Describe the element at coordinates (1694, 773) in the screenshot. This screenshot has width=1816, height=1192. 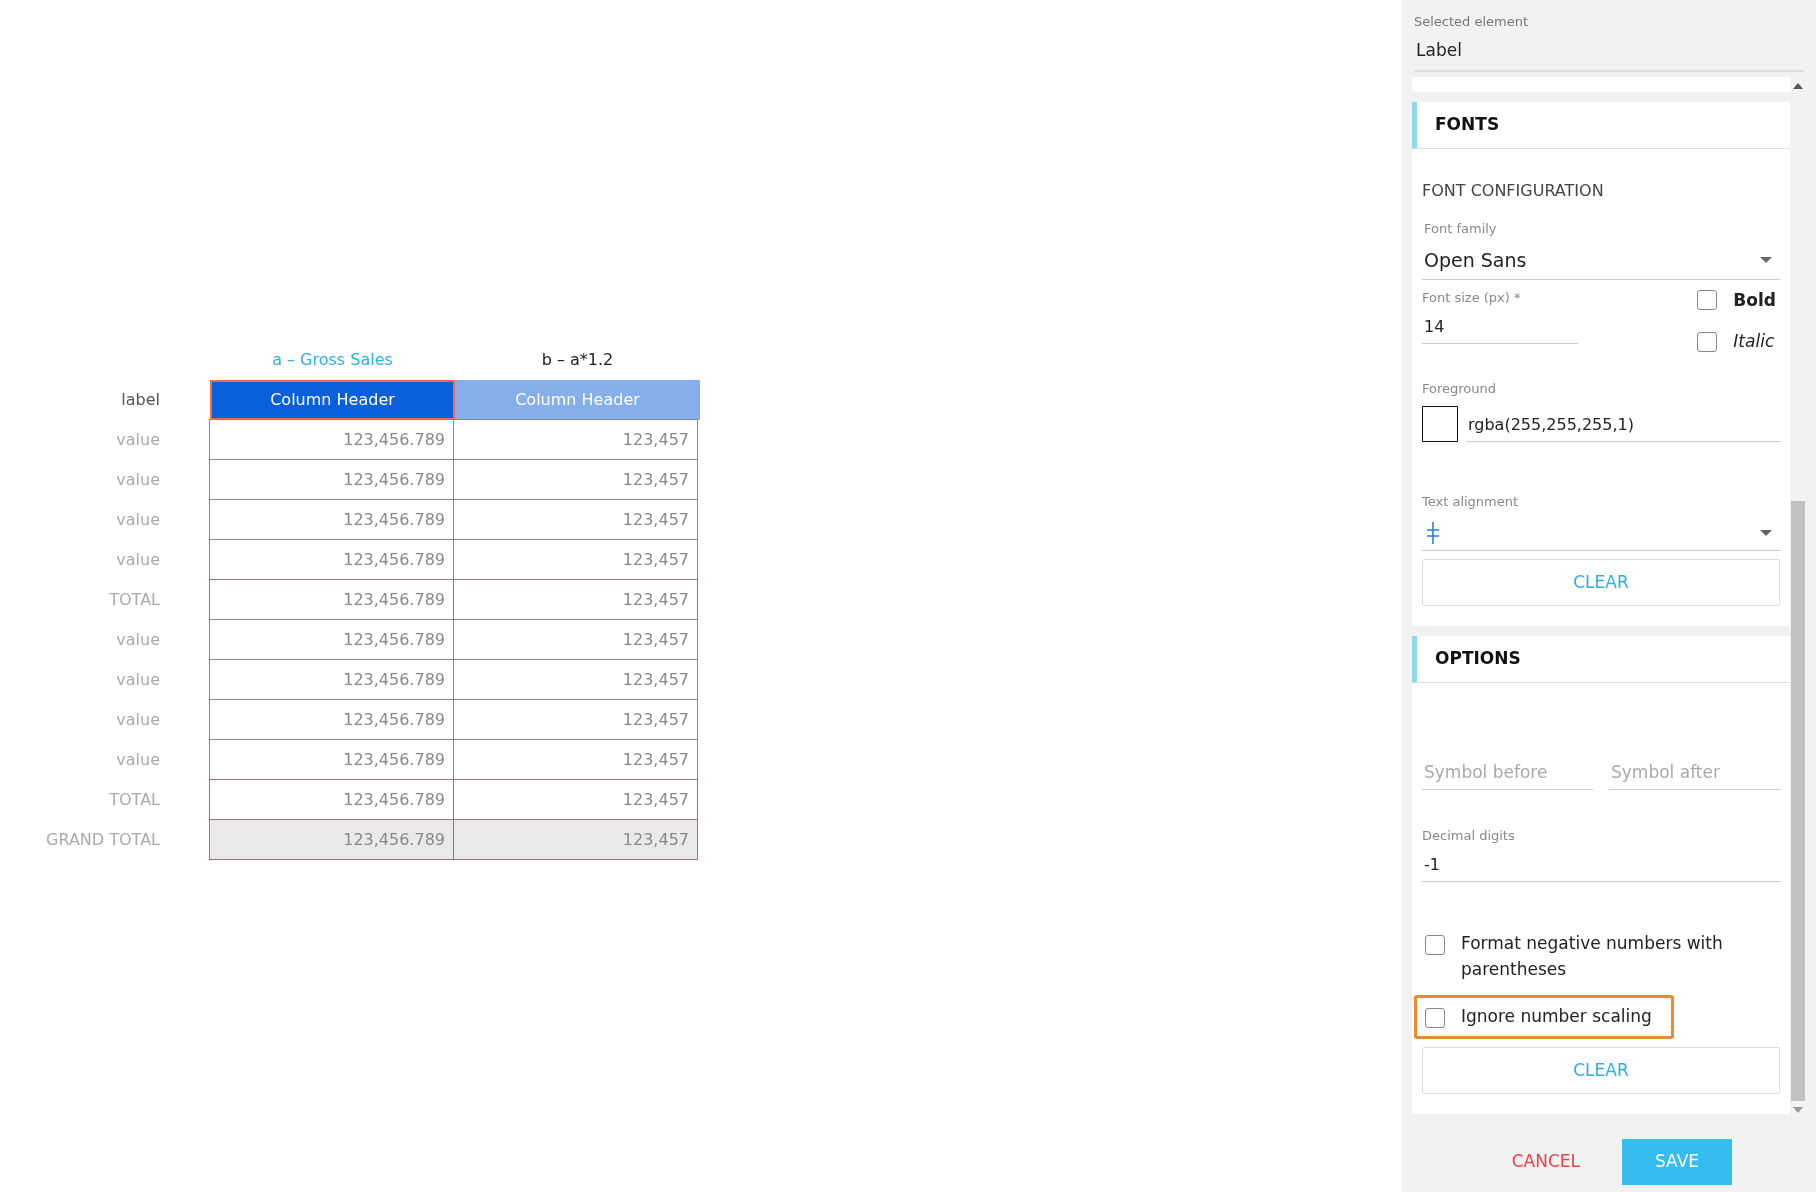
I see `symbol-after-input: Symbol after` at that location.